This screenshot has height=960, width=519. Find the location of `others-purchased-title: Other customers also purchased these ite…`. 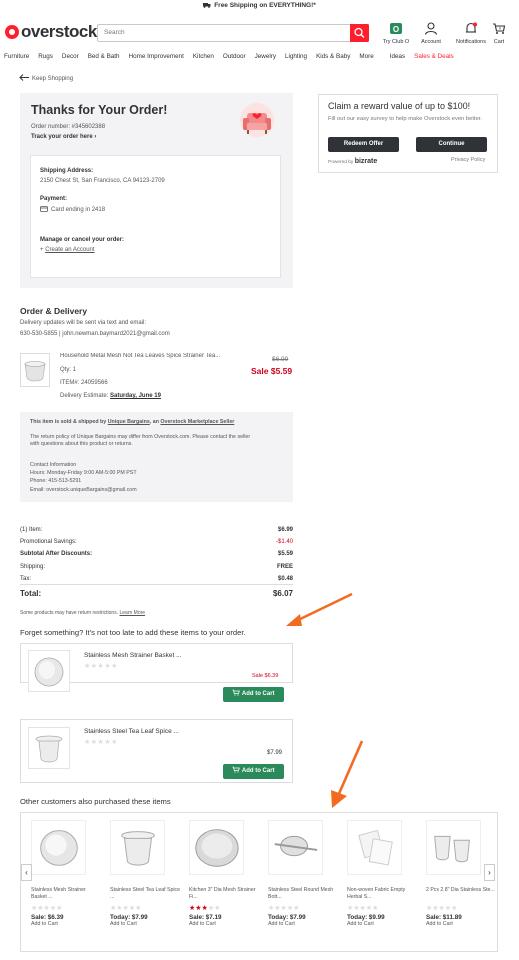

others-purchased-title: Other customers also purchased these ite… is located at coordinates (95, 801).